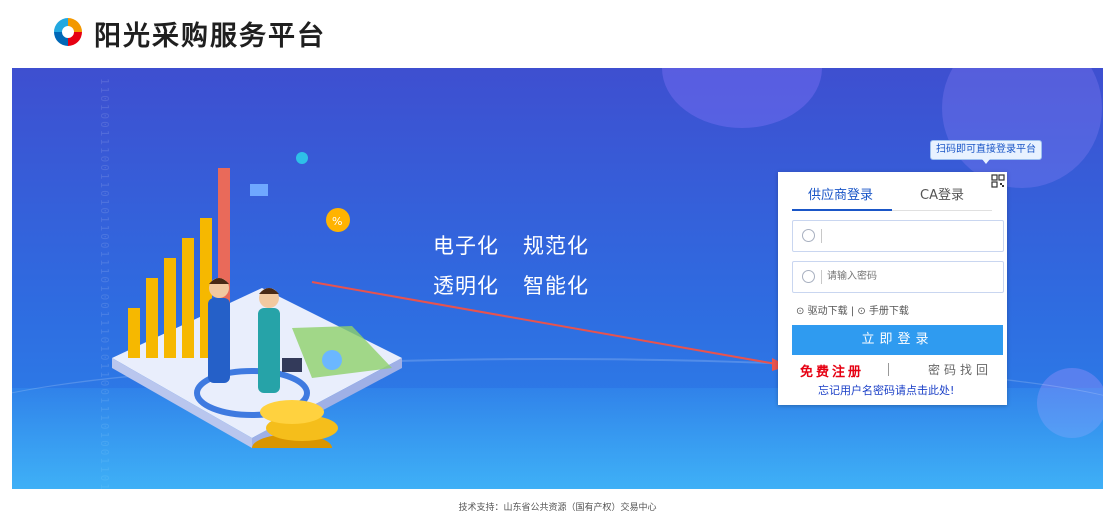 The image size is (1115, 517). Describe the element at coordinates (888, 369) in the screenshot. I see `link-divider` at that location.